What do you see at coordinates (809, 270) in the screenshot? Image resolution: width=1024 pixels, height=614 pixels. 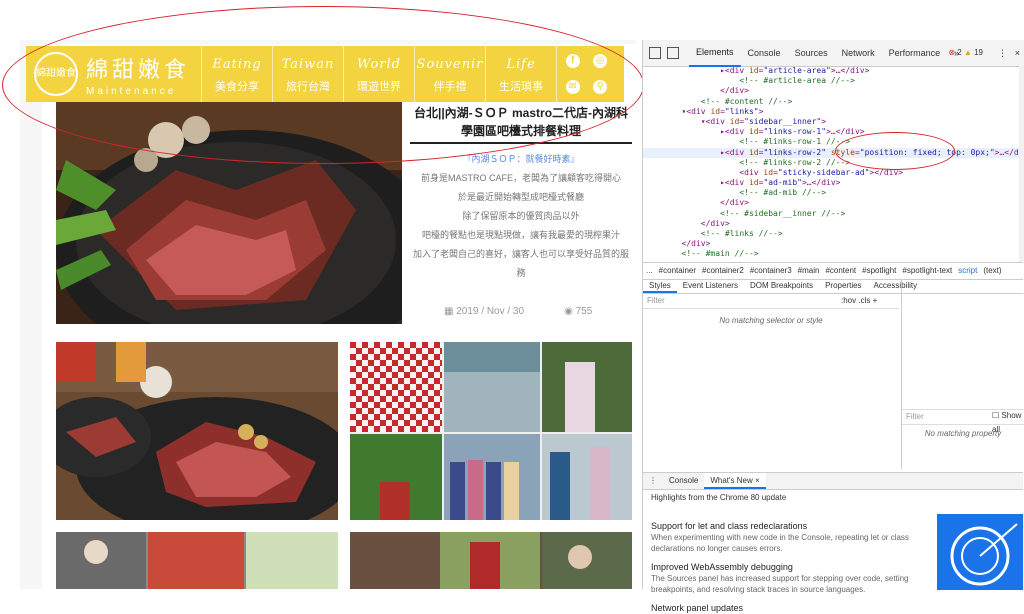 I see `breadcrumb-item: #main` at bounding box center [809, 270].